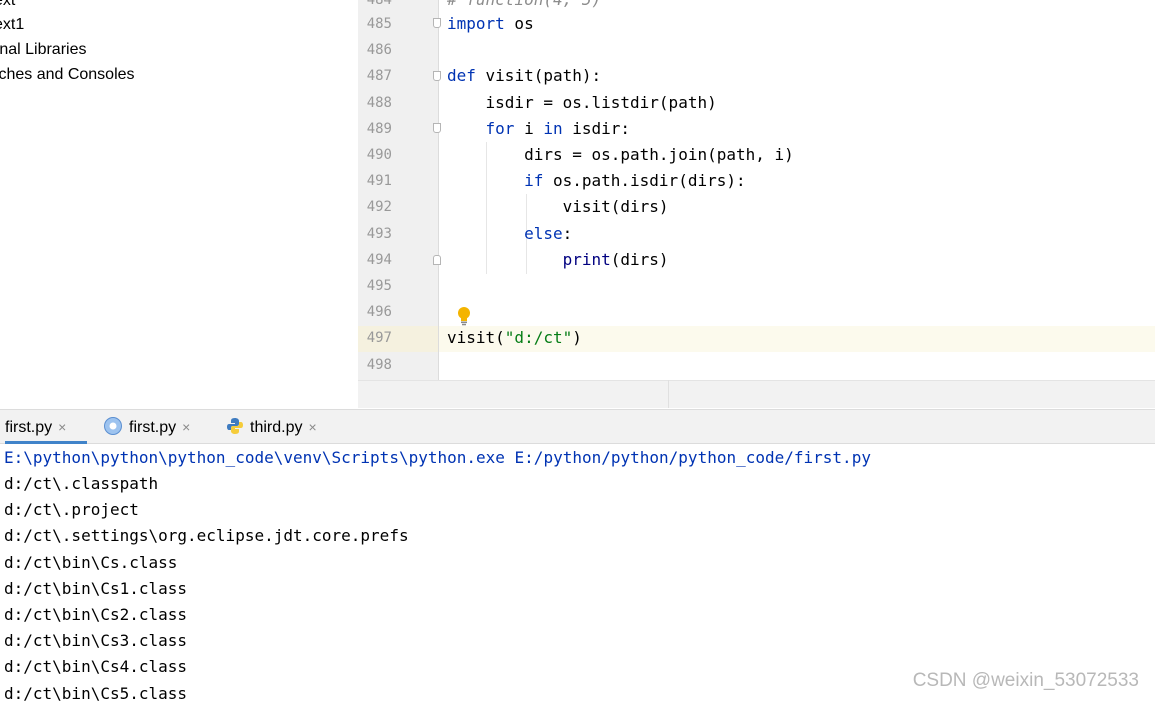 This screenshot has height=701, width=1155. I want to click on console-output-line: d:/ct\.classpath, so click(81, 483).